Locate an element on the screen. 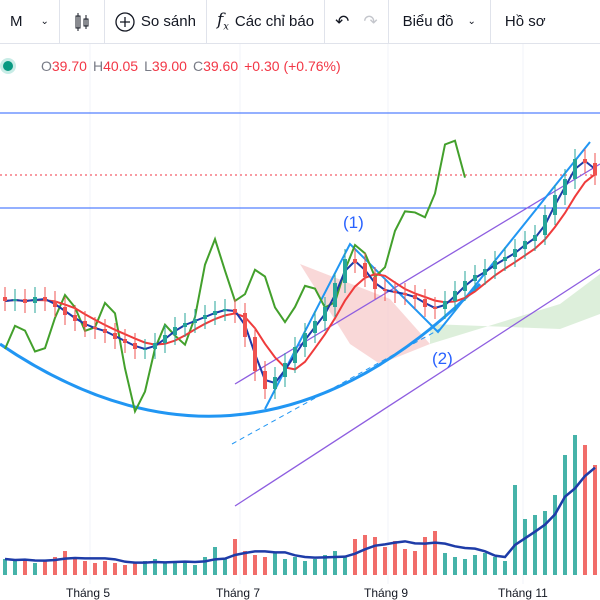  interval-selector: M ⌄ is located at coordinates (29, 22).